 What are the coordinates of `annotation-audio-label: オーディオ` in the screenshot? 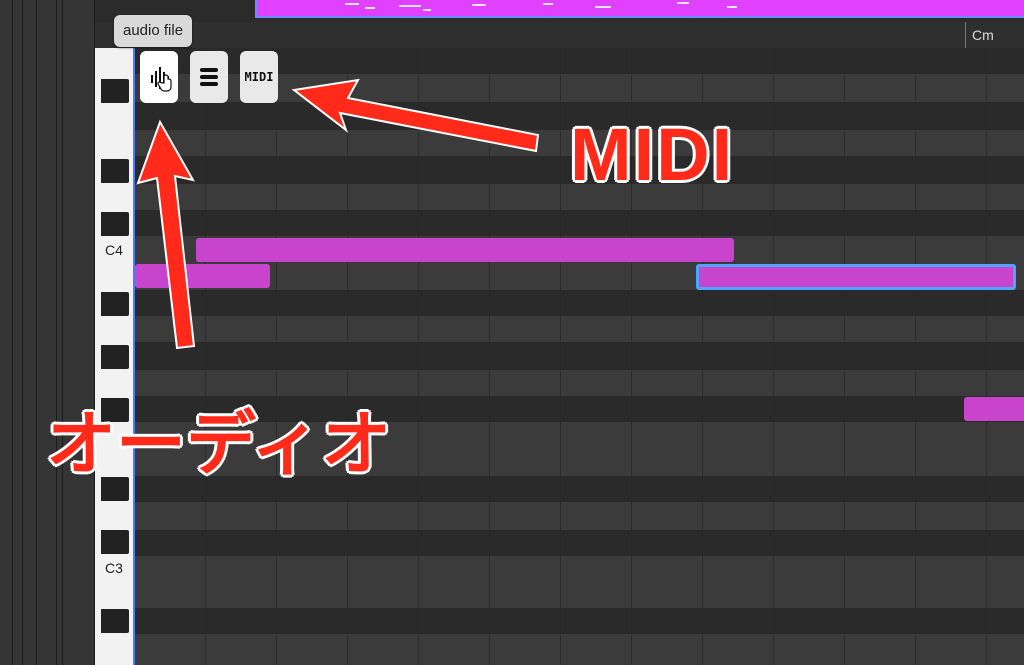 It's located at (219, 444).